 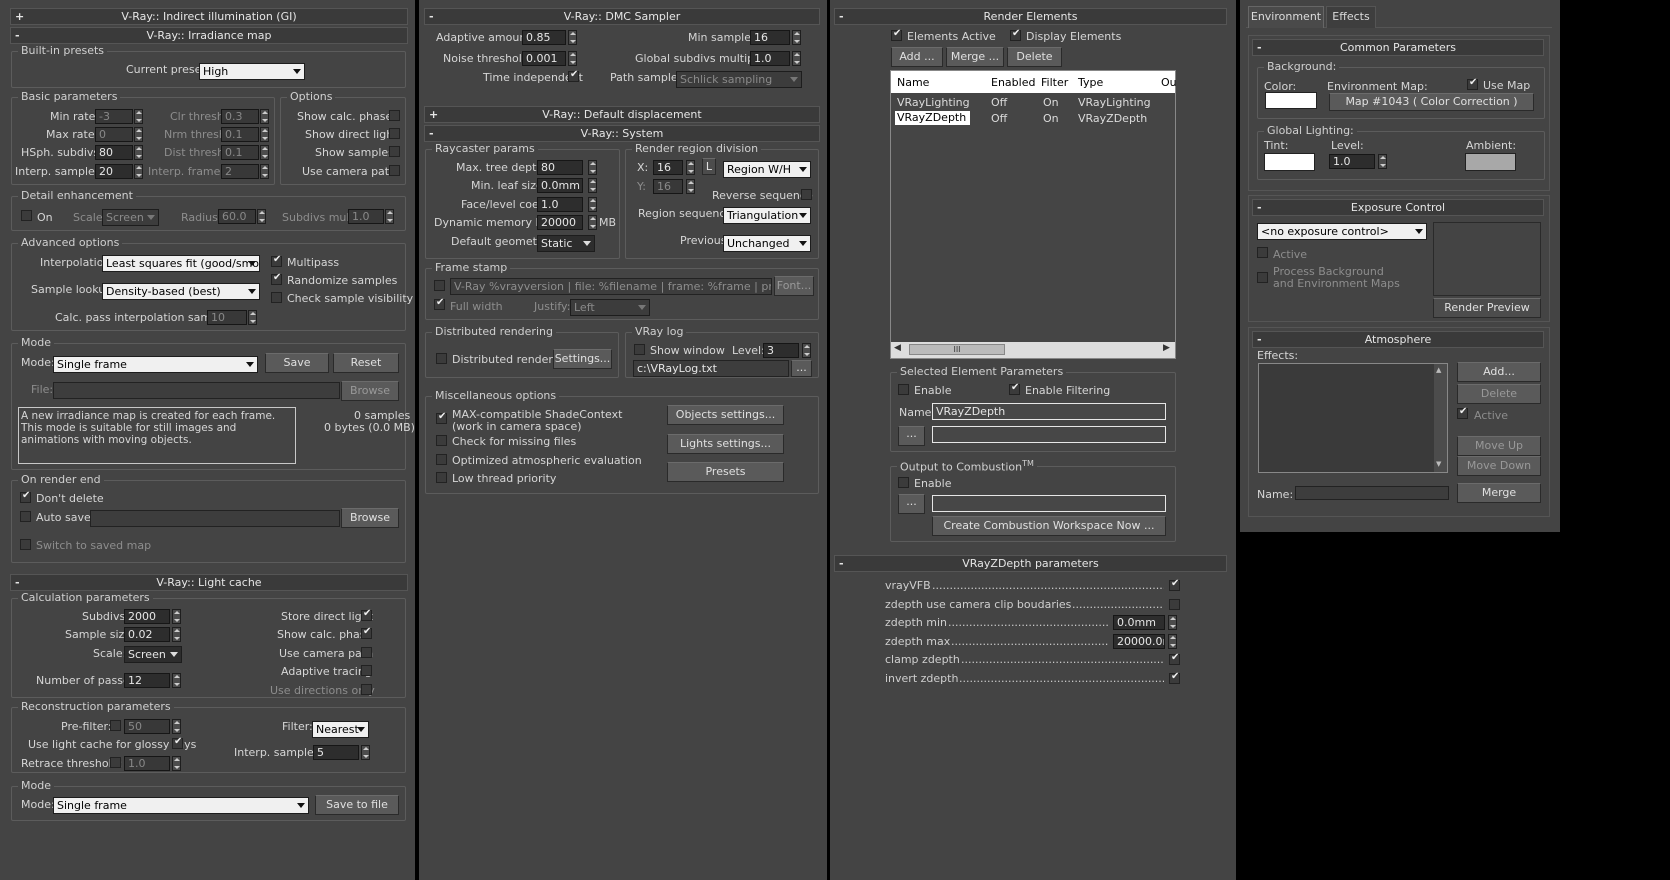 I want to click on scroll-right-icon: ▶, so click(x=1166, y=348).